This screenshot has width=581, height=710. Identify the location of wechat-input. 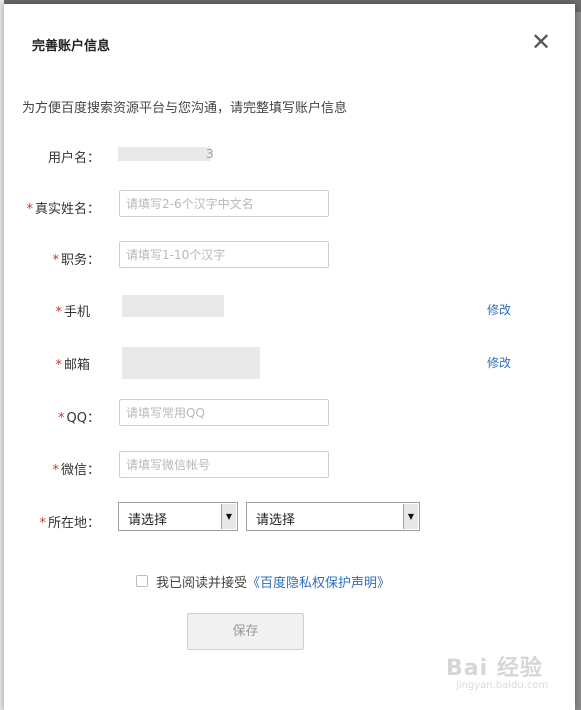
(224, 464).